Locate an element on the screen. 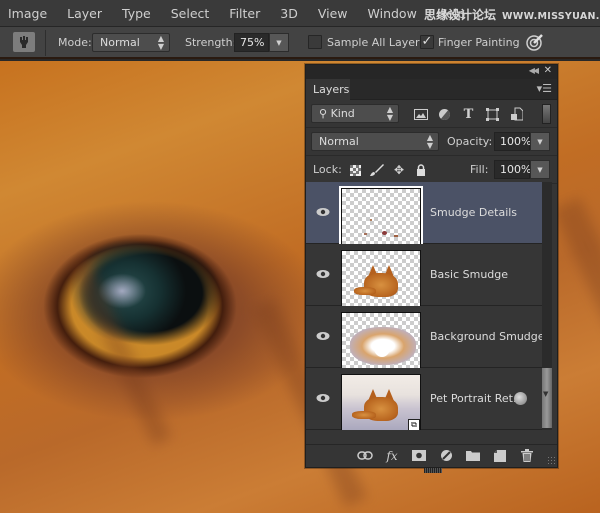 The width and height of the screenshot is (600, 513). watermark: 思缘设计论坛 WWW.MISSYUAN.COM is located at coordinates (512, 14).